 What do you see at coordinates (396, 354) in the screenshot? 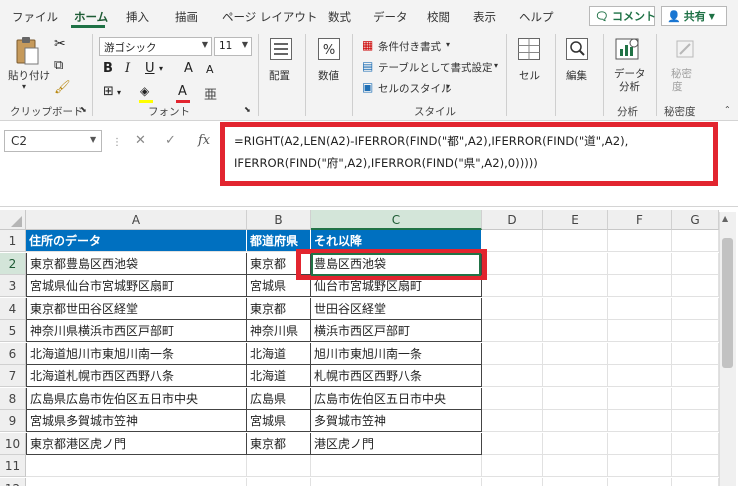
I see `table-cell: 旭川市東旭川南一条` at bounding box center [396, 354].